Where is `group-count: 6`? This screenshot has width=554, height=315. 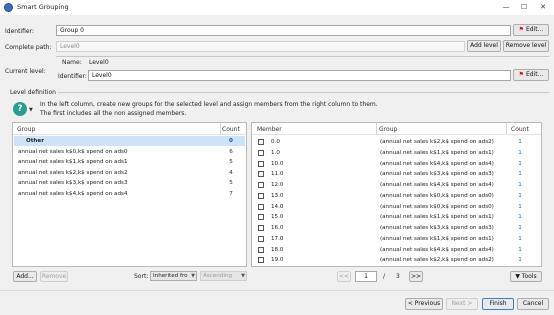 group-count: 6 is located at coordinates (231, 151).